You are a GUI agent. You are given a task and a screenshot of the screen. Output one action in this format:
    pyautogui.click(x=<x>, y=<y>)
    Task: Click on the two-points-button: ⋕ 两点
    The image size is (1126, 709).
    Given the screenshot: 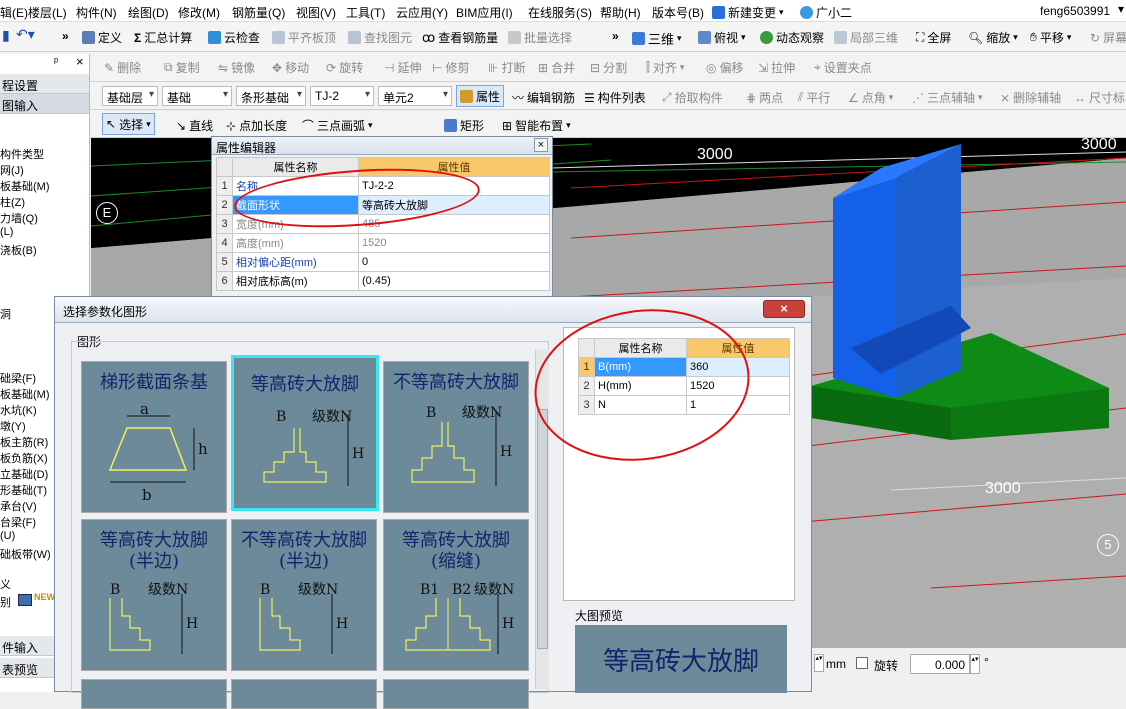 What is the action you would take?
    pyautogui.click(x=764, y=97)
    